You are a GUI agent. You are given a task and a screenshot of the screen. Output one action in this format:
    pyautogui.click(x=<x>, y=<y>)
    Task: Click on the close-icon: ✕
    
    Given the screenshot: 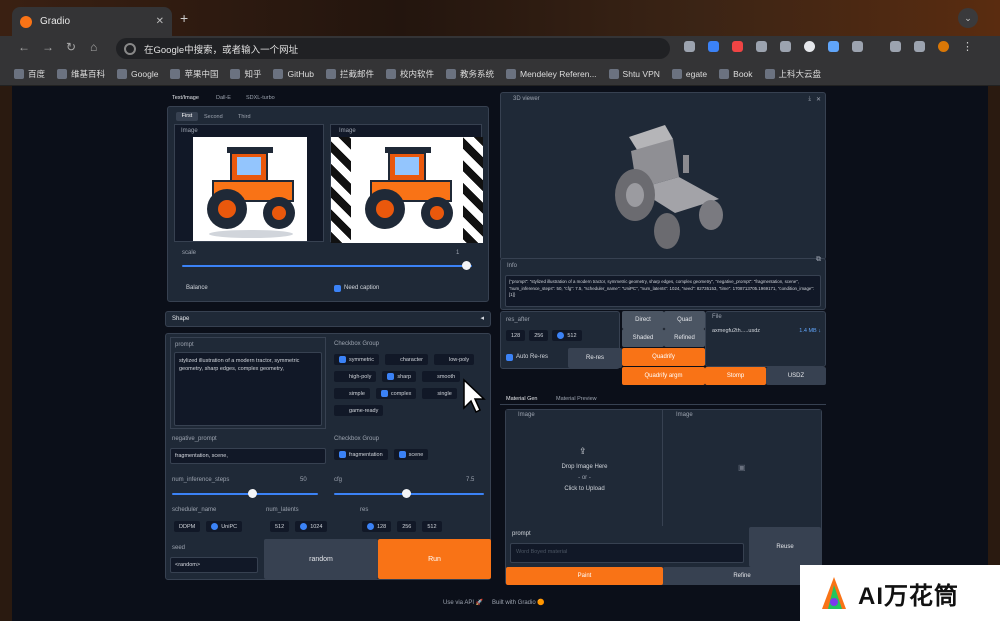 What is the action you would take?
    pyautogui.click(x=818, y=99)
    